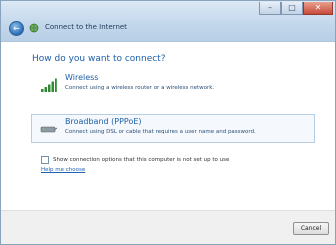 This screenshot has height=245, width=336. I want to click on cancel-button: Cancel, so click(311, 228).